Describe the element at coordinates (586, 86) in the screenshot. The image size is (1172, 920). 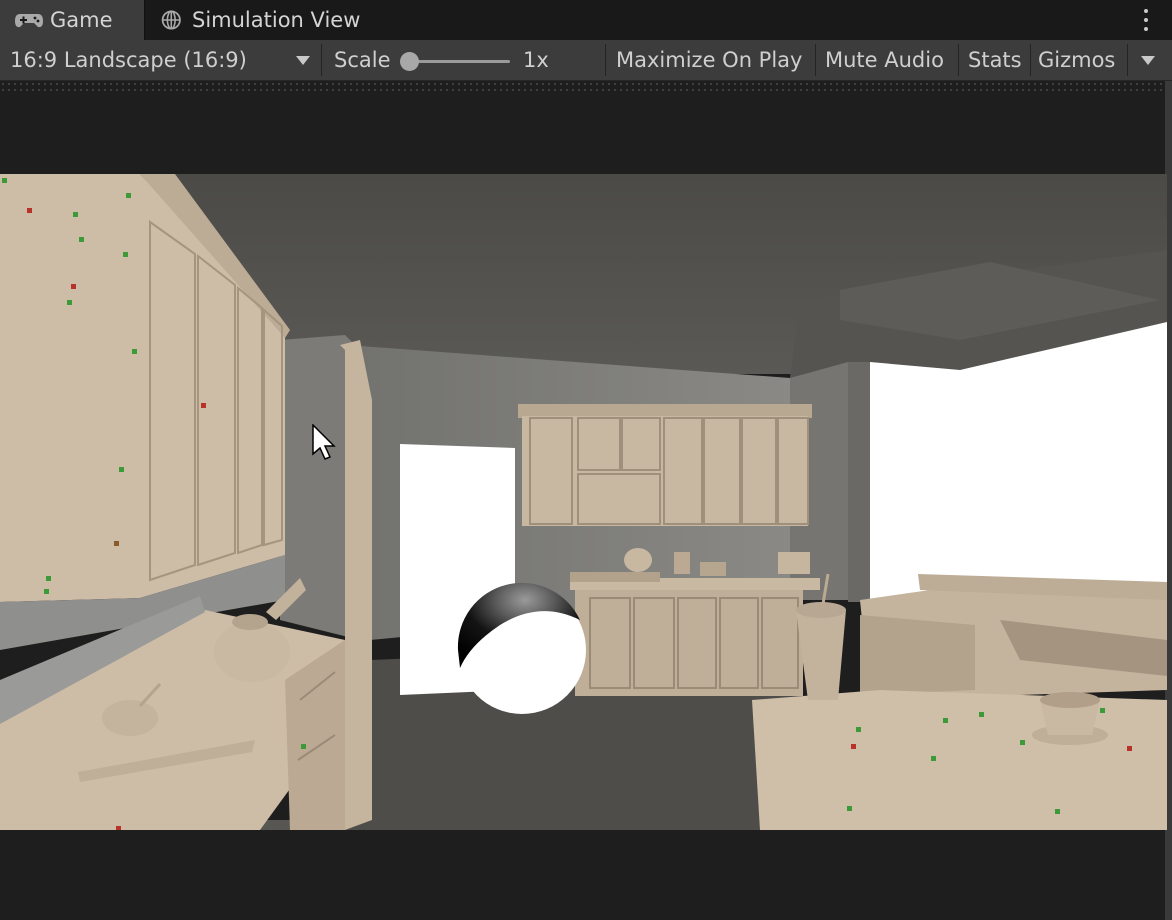
I see `game-view-top-edge` at that location.